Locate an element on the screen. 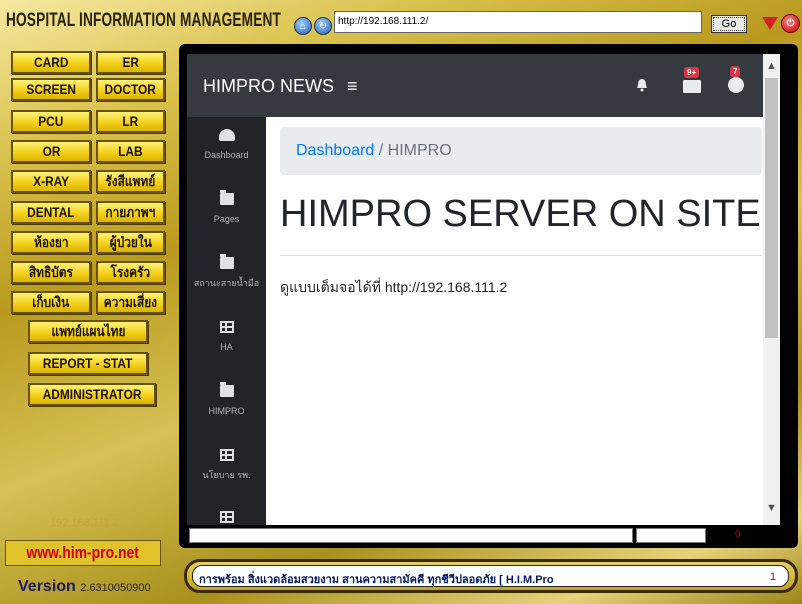  envelope-icon is located at coordinates (692, 86).